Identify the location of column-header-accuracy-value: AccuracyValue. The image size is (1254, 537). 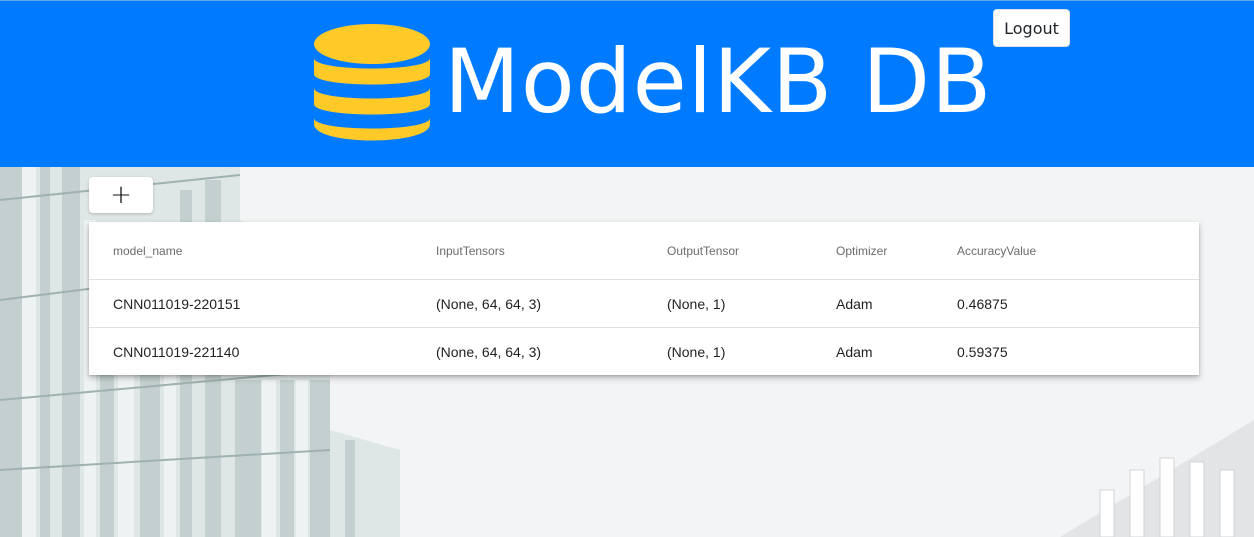
(1078, 251).